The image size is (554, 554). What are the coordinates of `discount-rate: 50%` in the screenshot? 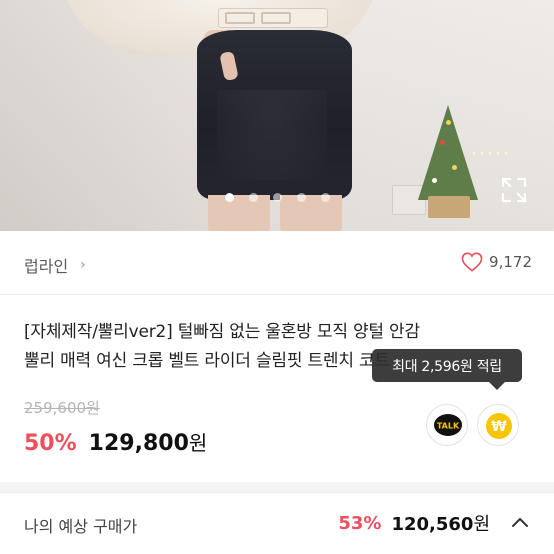 It's located at (50, 443).